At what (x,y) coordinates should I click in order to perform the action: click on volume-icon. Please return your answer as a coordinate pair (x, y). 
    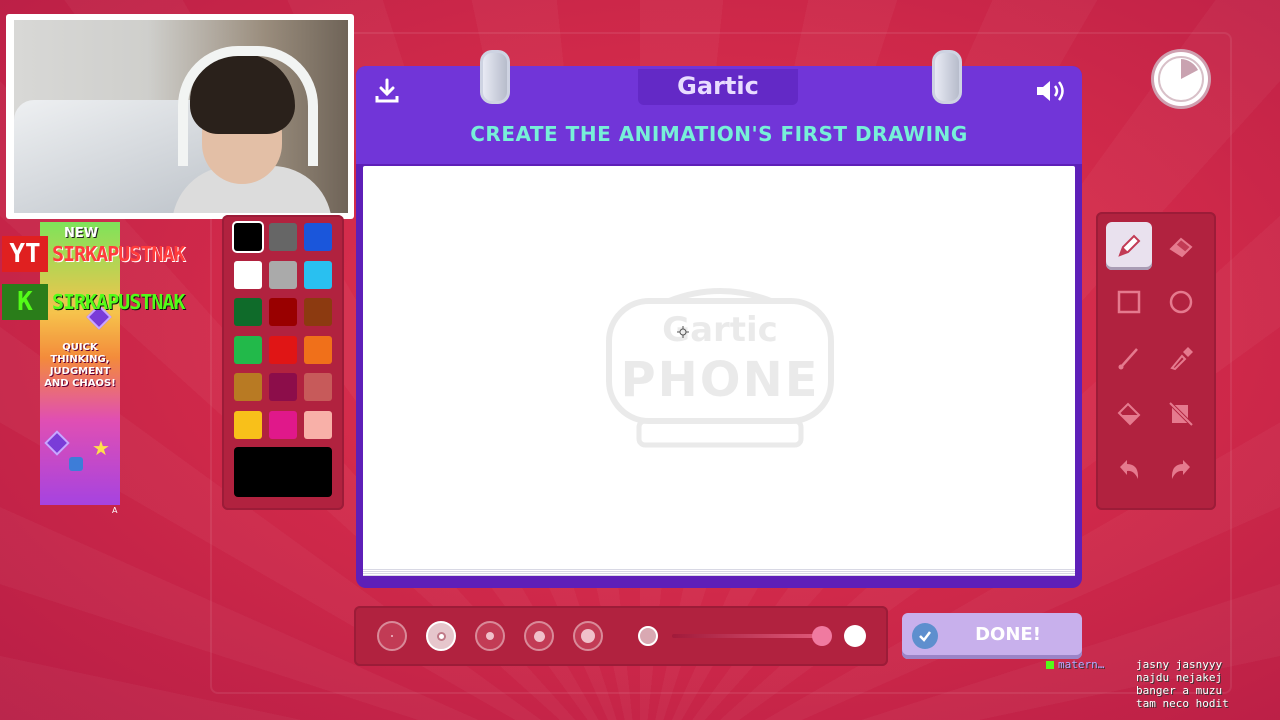
    Looking at the image, I should click on (1051, 91).